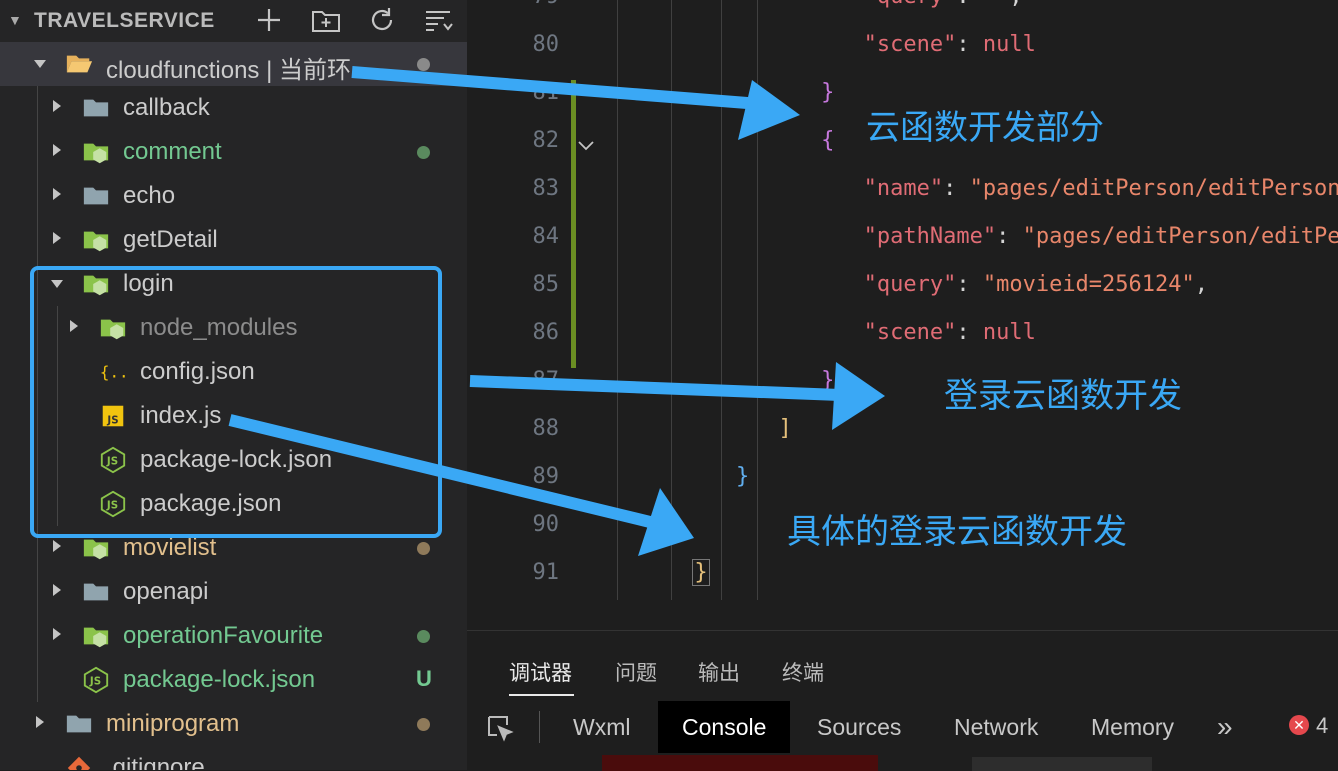  What do you see at coordinates (546, 284) in the screenshot?
I see `line-number: 85` at bounding box center [546, 284].